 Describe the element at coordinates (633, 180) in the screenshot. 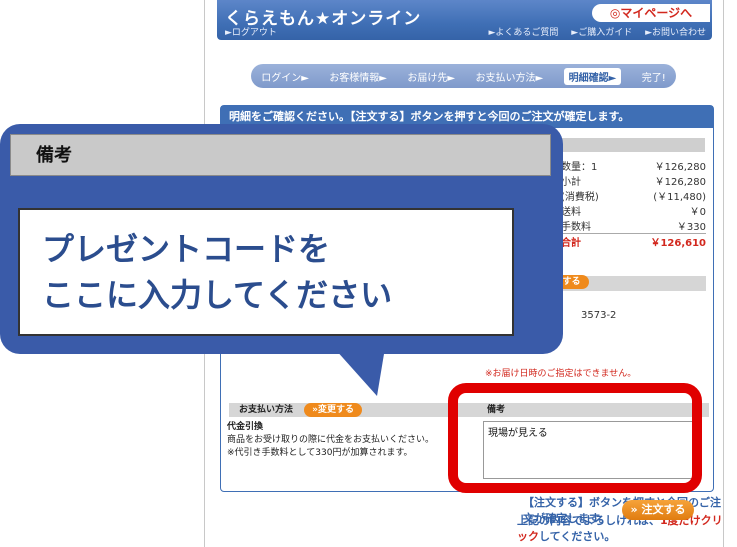

I see `subtotal-row: 小計 ￥126,280` at that location.